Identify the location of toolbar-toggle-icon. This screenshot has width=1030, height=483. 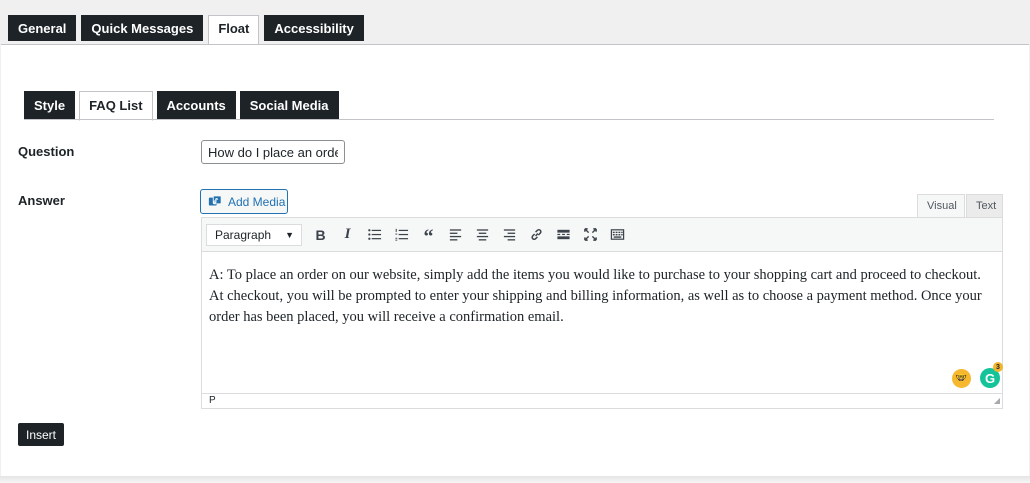
(617, 235).